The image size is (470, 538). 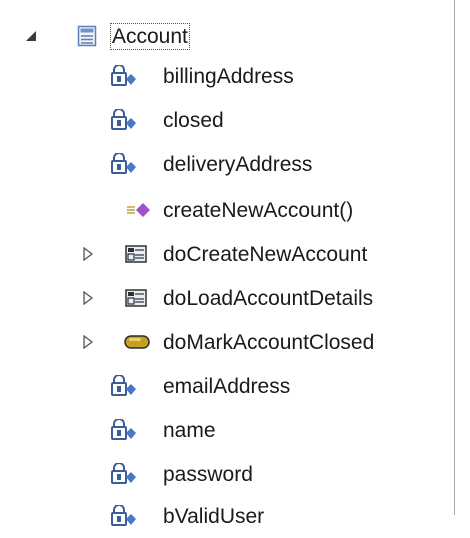 I want to click on tree-node-label: Account, so click(x=150, y=36).